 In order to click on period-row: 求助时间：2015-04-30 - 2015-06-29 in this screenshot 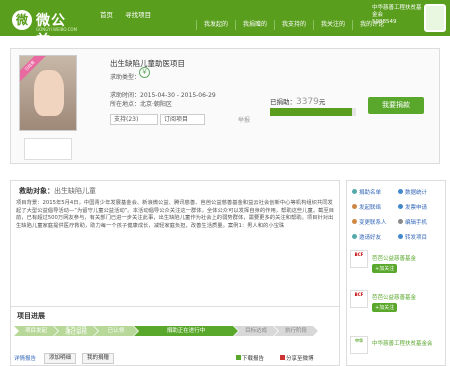, I will do `click(163, 94)`.